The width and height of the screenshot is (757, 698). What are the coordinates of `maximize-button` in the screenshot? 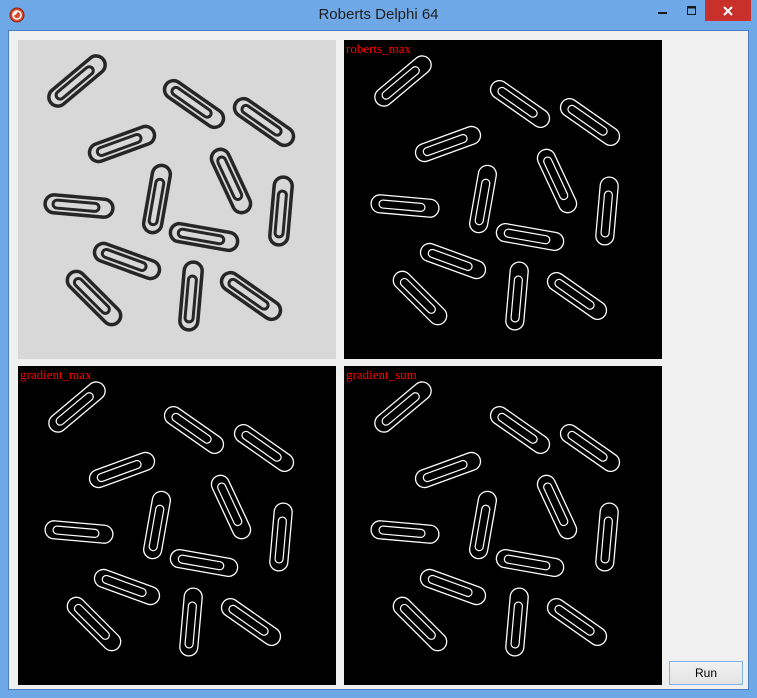 It's located at (691, 10).